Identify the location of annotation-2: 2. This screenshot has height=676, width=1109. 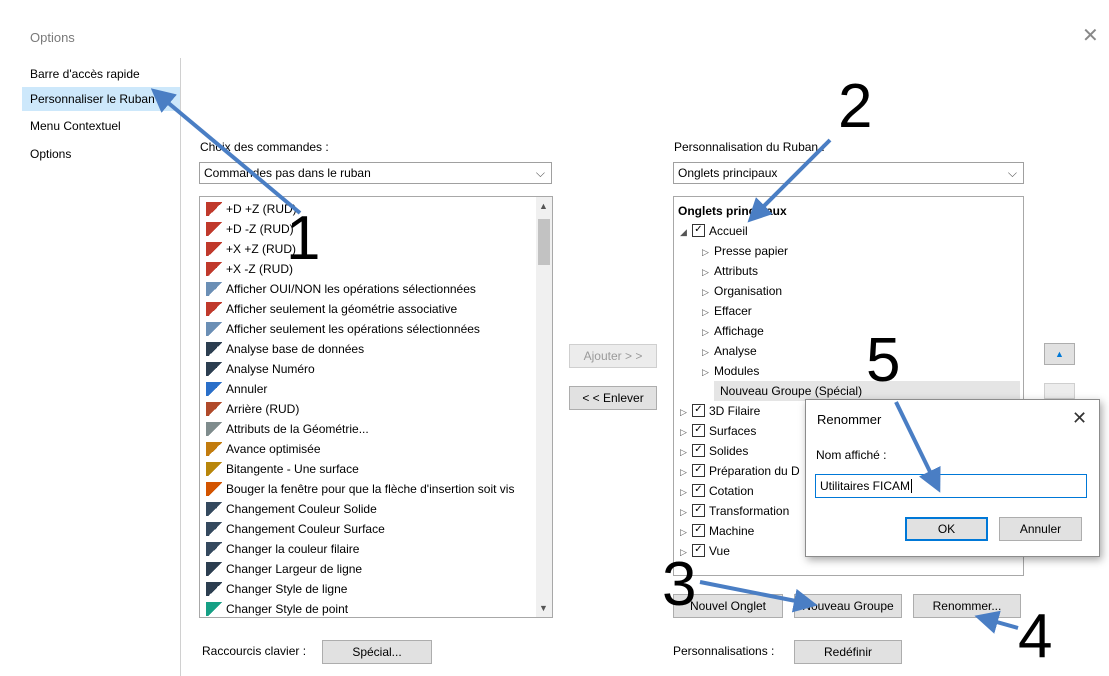
(855, 106).